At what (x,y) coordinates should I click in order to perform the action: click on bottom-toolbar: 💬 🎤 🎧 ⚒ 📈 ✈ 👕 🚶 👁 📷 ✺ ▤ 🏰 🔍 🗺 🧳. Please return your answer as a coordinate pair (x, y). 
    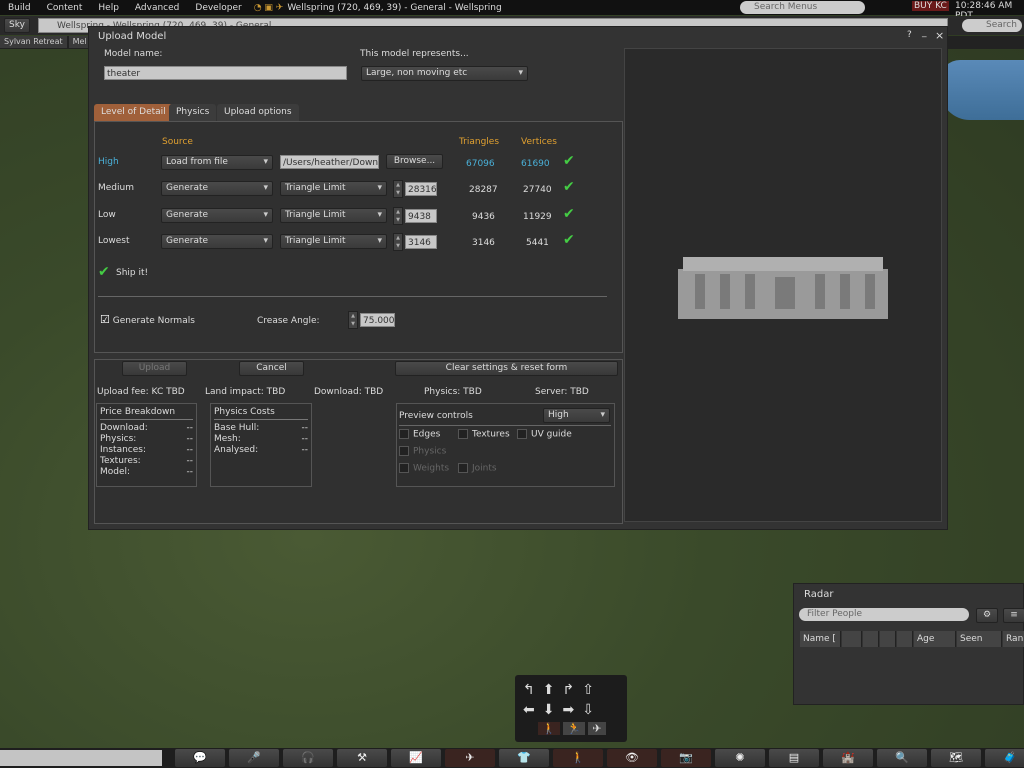
    Looking at the image, I should click on (512, 758).